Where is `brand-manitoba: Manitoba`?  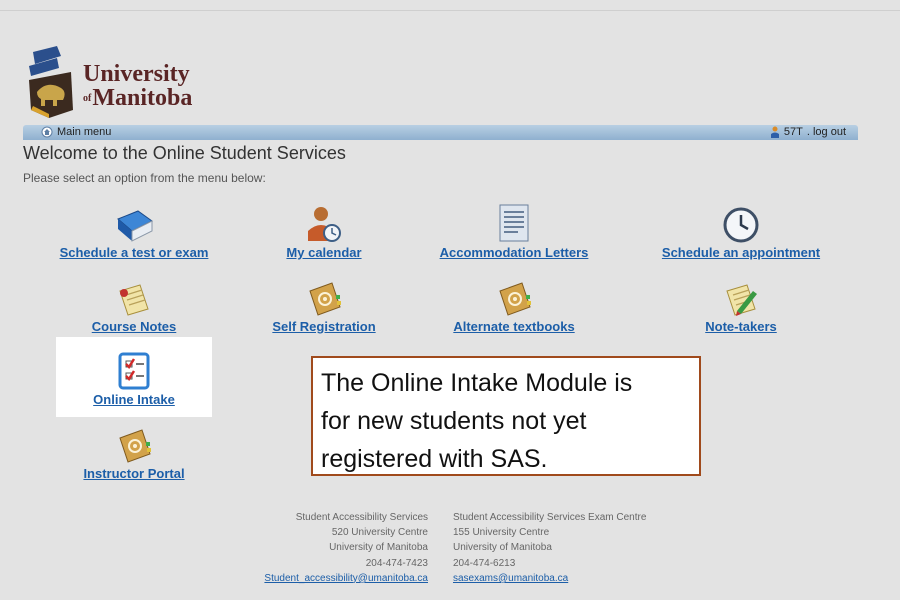
brand-manitoba: Manitoba is located at coordinates (142, 98).